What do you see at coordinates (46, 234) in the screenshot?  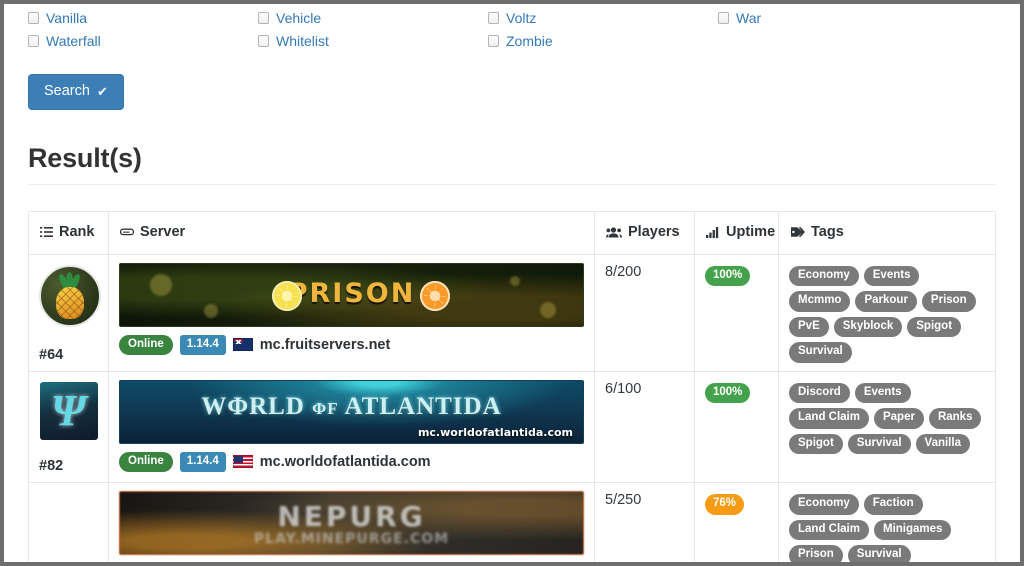 I see `list-ordered-icon` at bounding box center [46, 234].